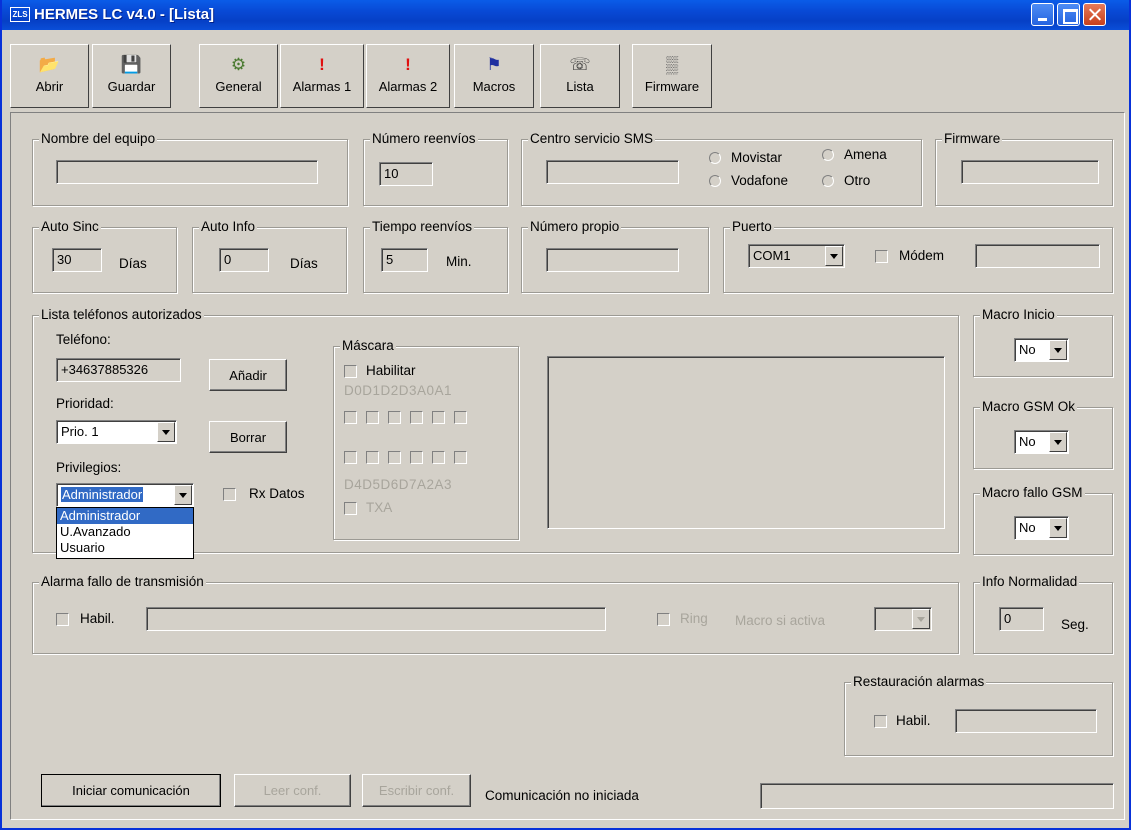 The width and height of the screenshot is (1131, 830). I want to click on port-caption: Puerto, so click(752, 227).